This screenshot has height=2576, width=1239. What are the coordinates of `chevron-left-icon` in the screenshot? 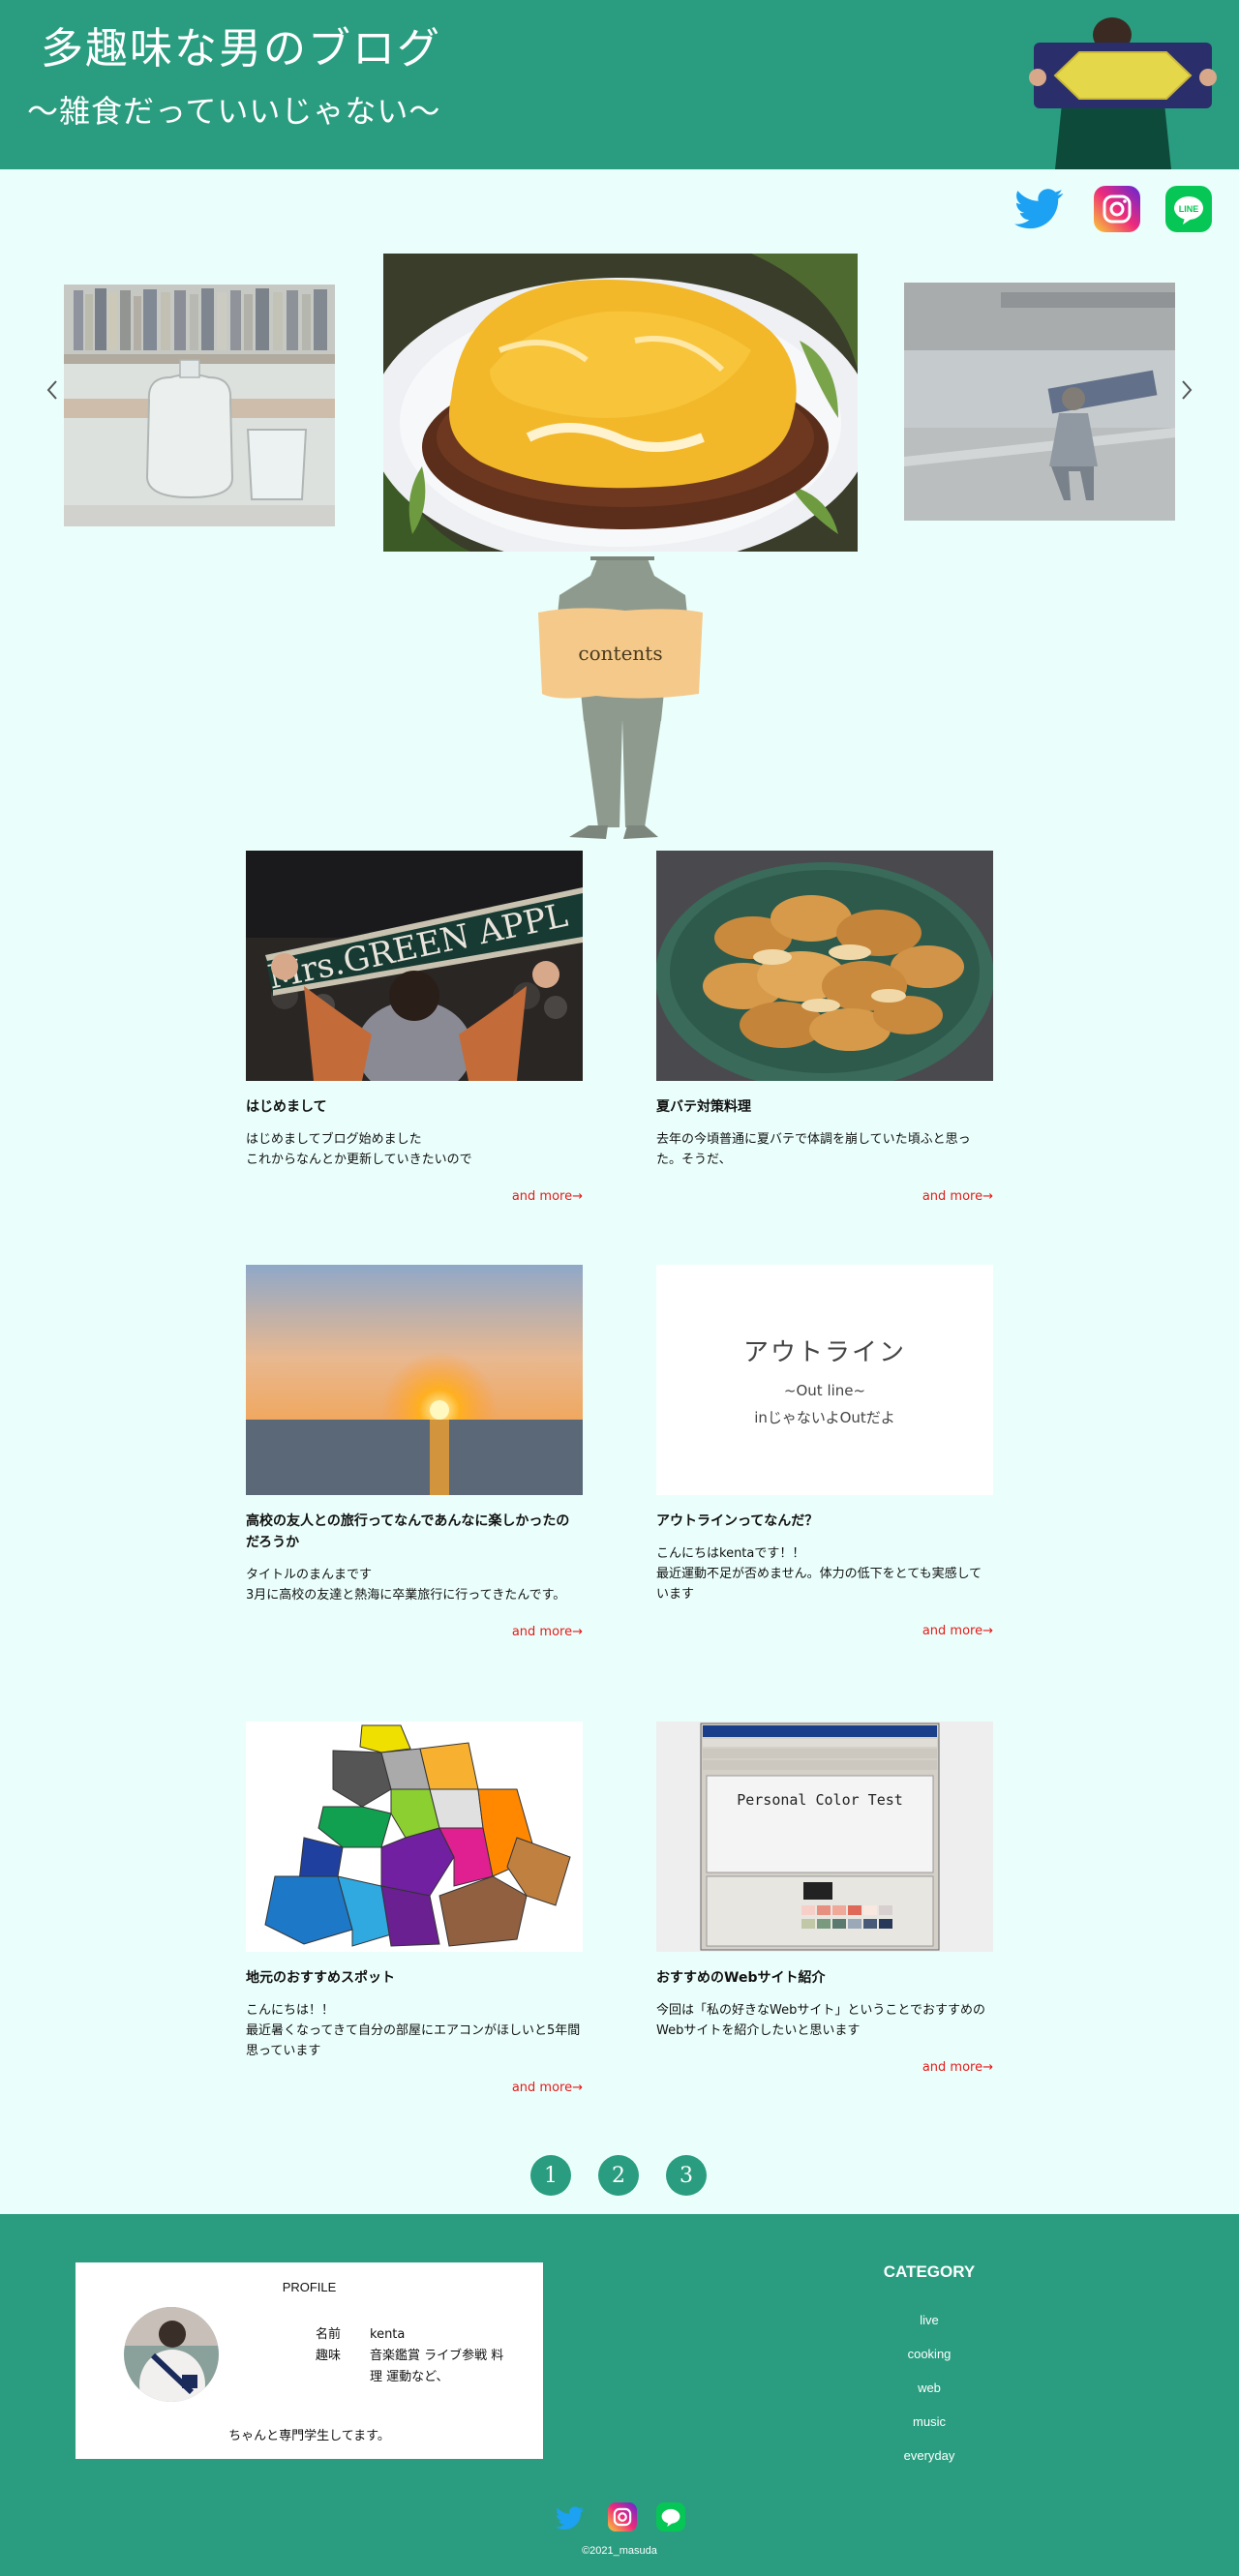 It's located at (52, 389).